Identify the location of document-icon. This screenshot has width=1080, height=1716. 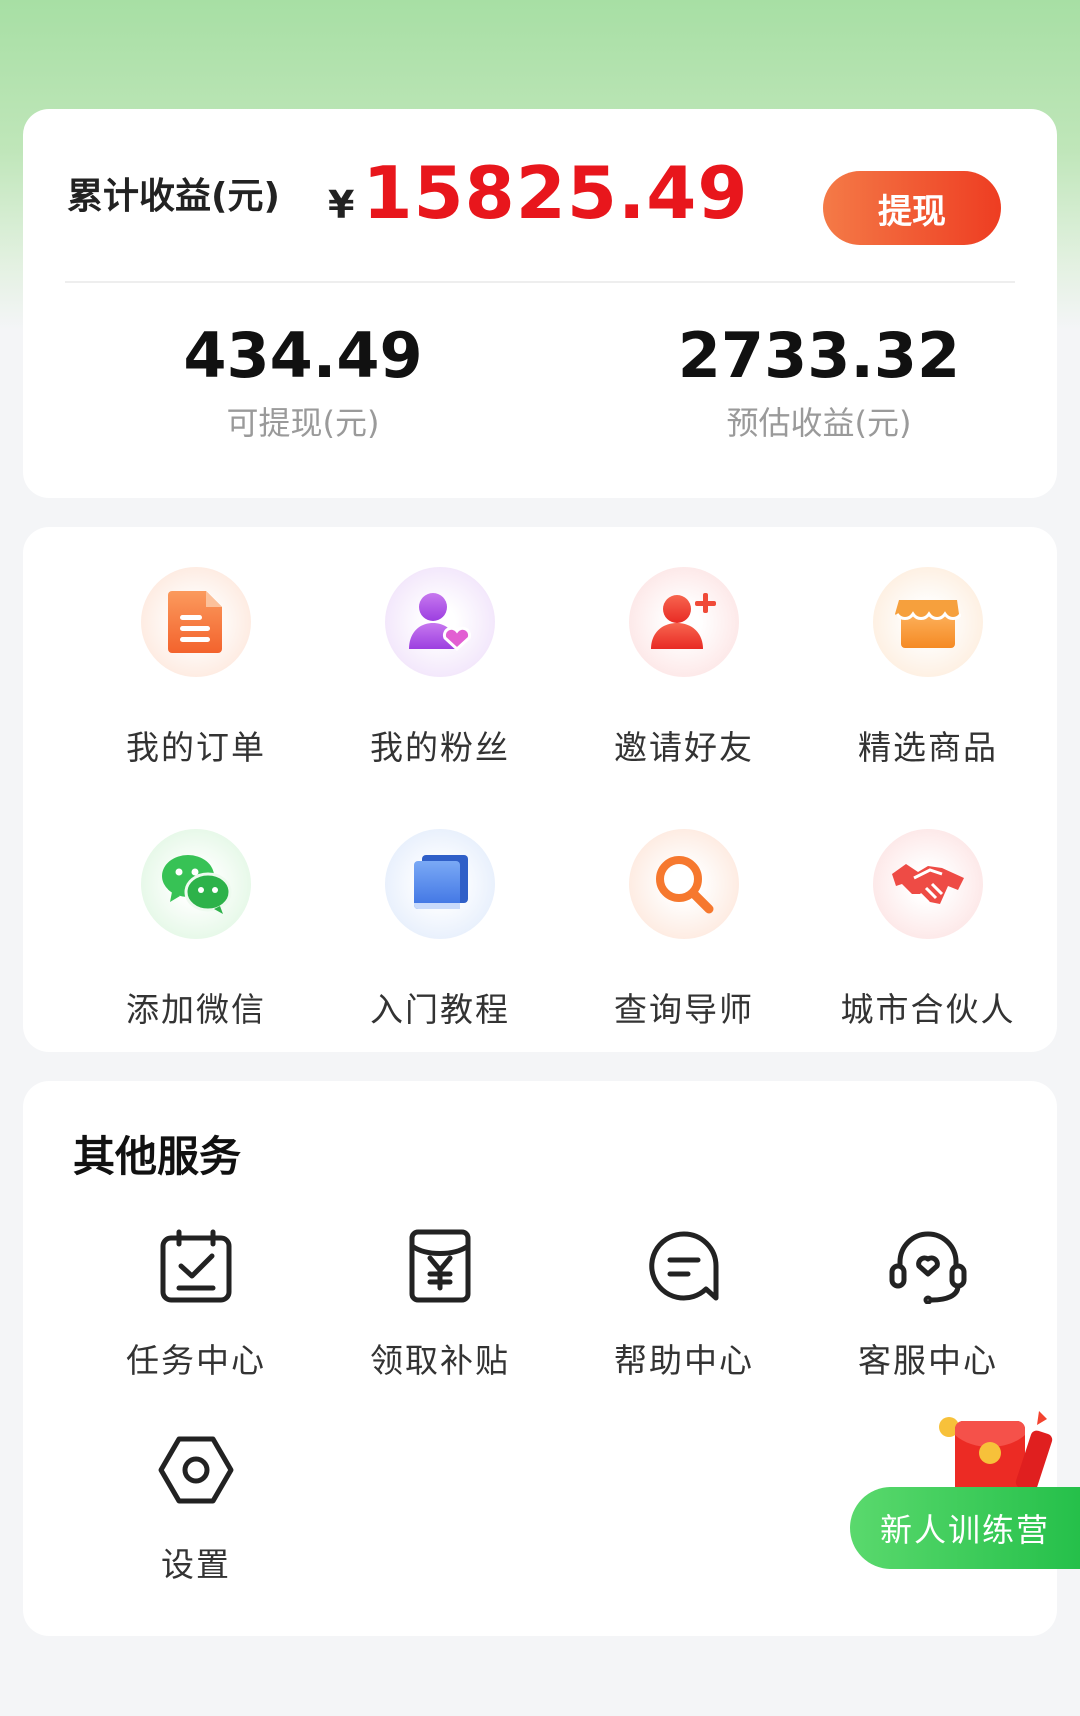
(196, 622).